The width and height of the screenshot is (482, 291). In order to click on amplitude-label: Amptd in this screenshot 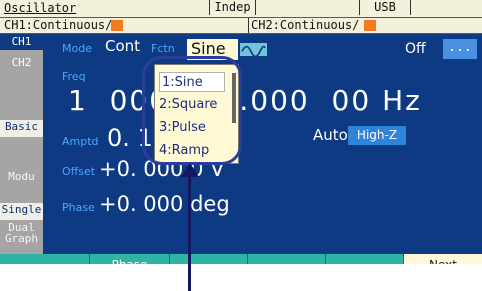, I will do `click(80, 141)`.